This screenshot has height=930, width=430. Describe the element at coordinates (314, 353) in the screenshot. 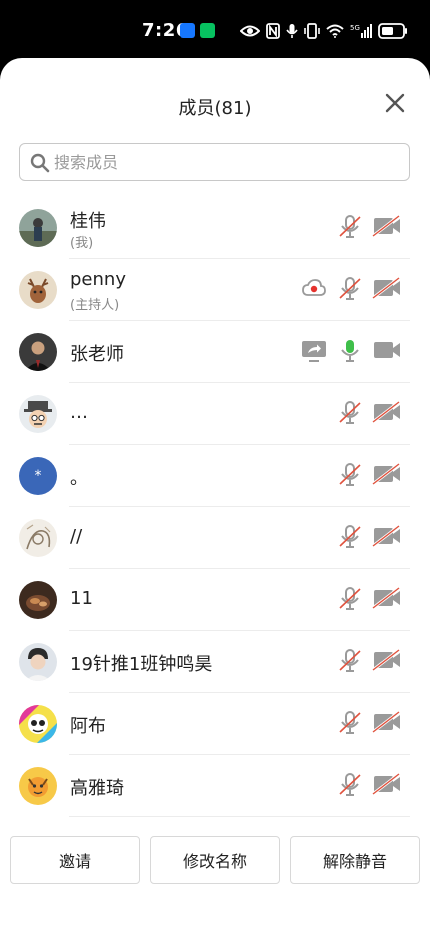

I see `screen-share-icon` at that location.